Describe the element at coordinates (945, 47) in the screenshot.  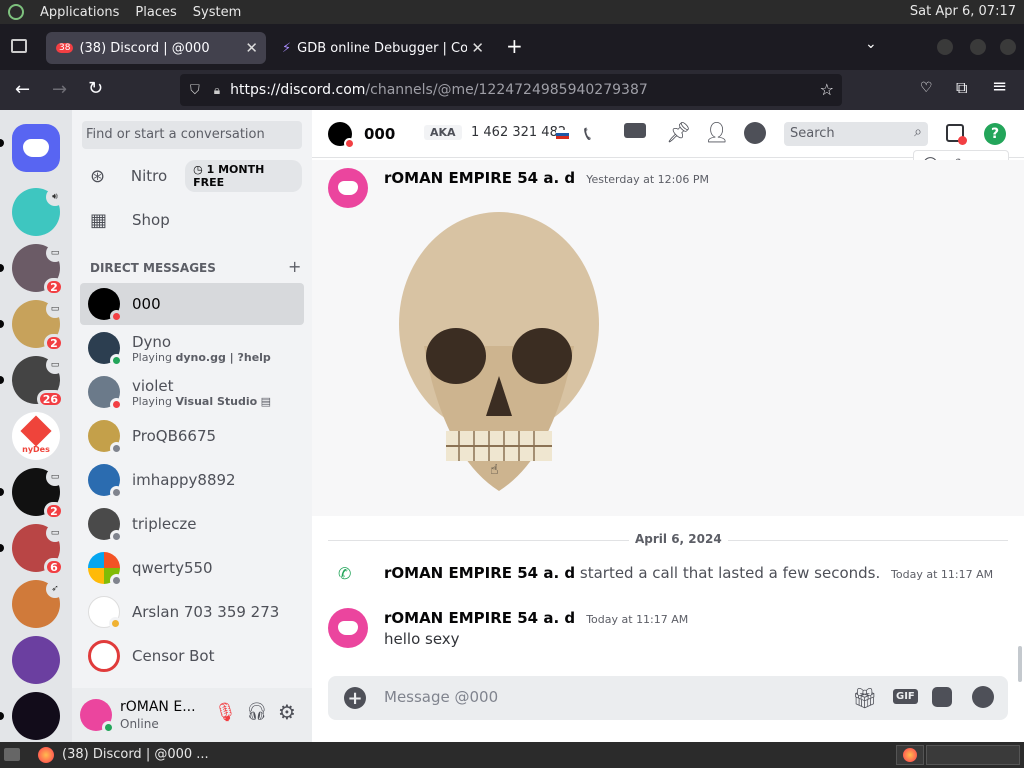
I see `window-minimize-button` at that location.